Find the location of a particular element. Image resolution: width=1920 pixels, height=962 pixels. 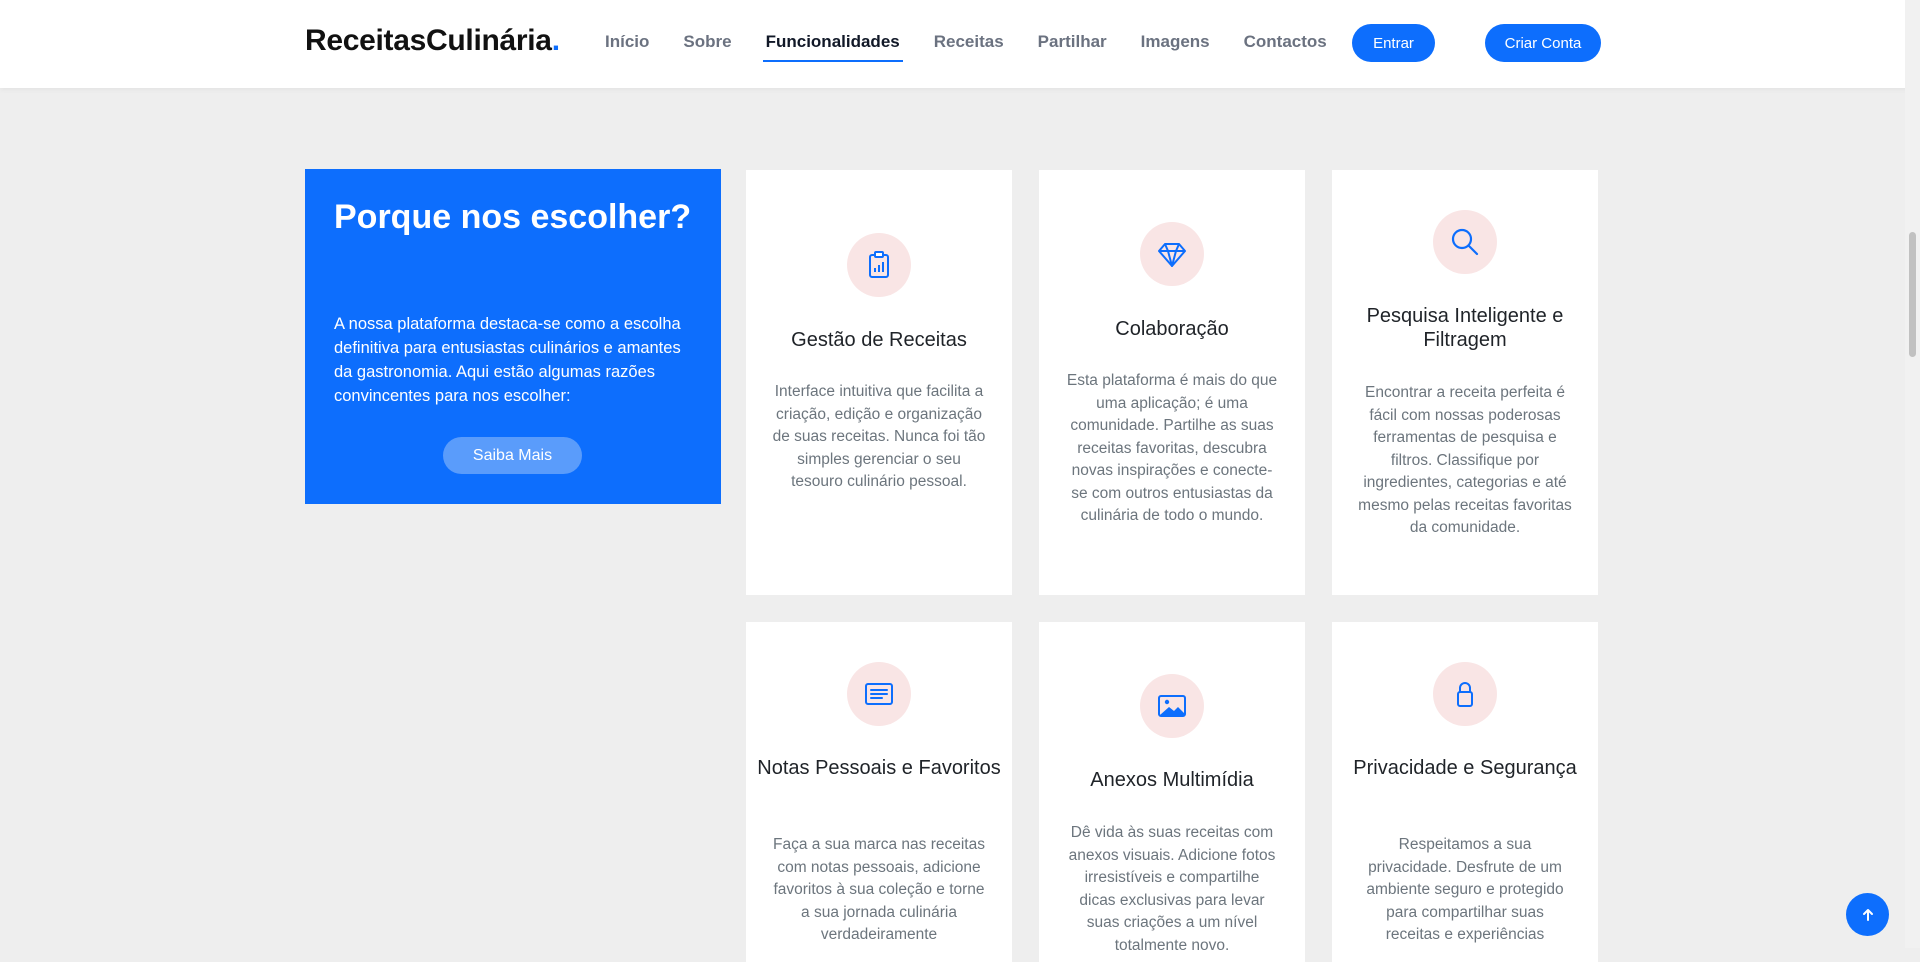

gem-icon is located at coordinates (1172, 254).